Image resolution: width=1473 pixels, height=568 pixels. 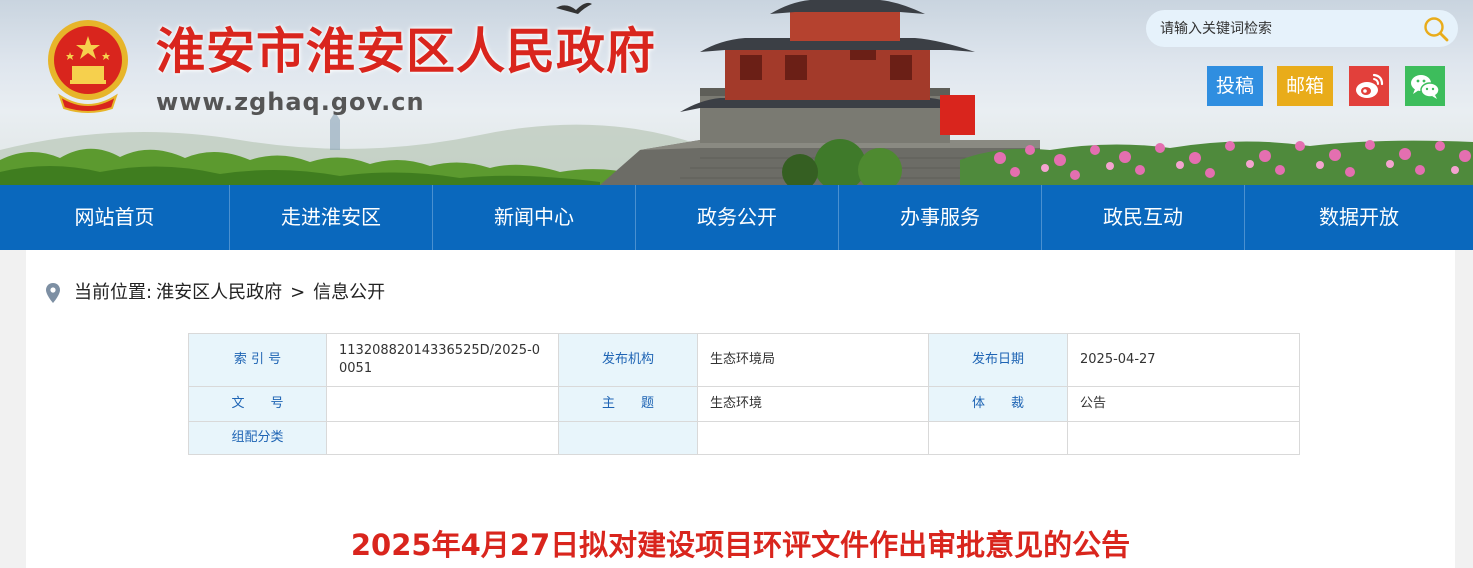 I want to click on weibo-button, so click(x=1369, y=86).